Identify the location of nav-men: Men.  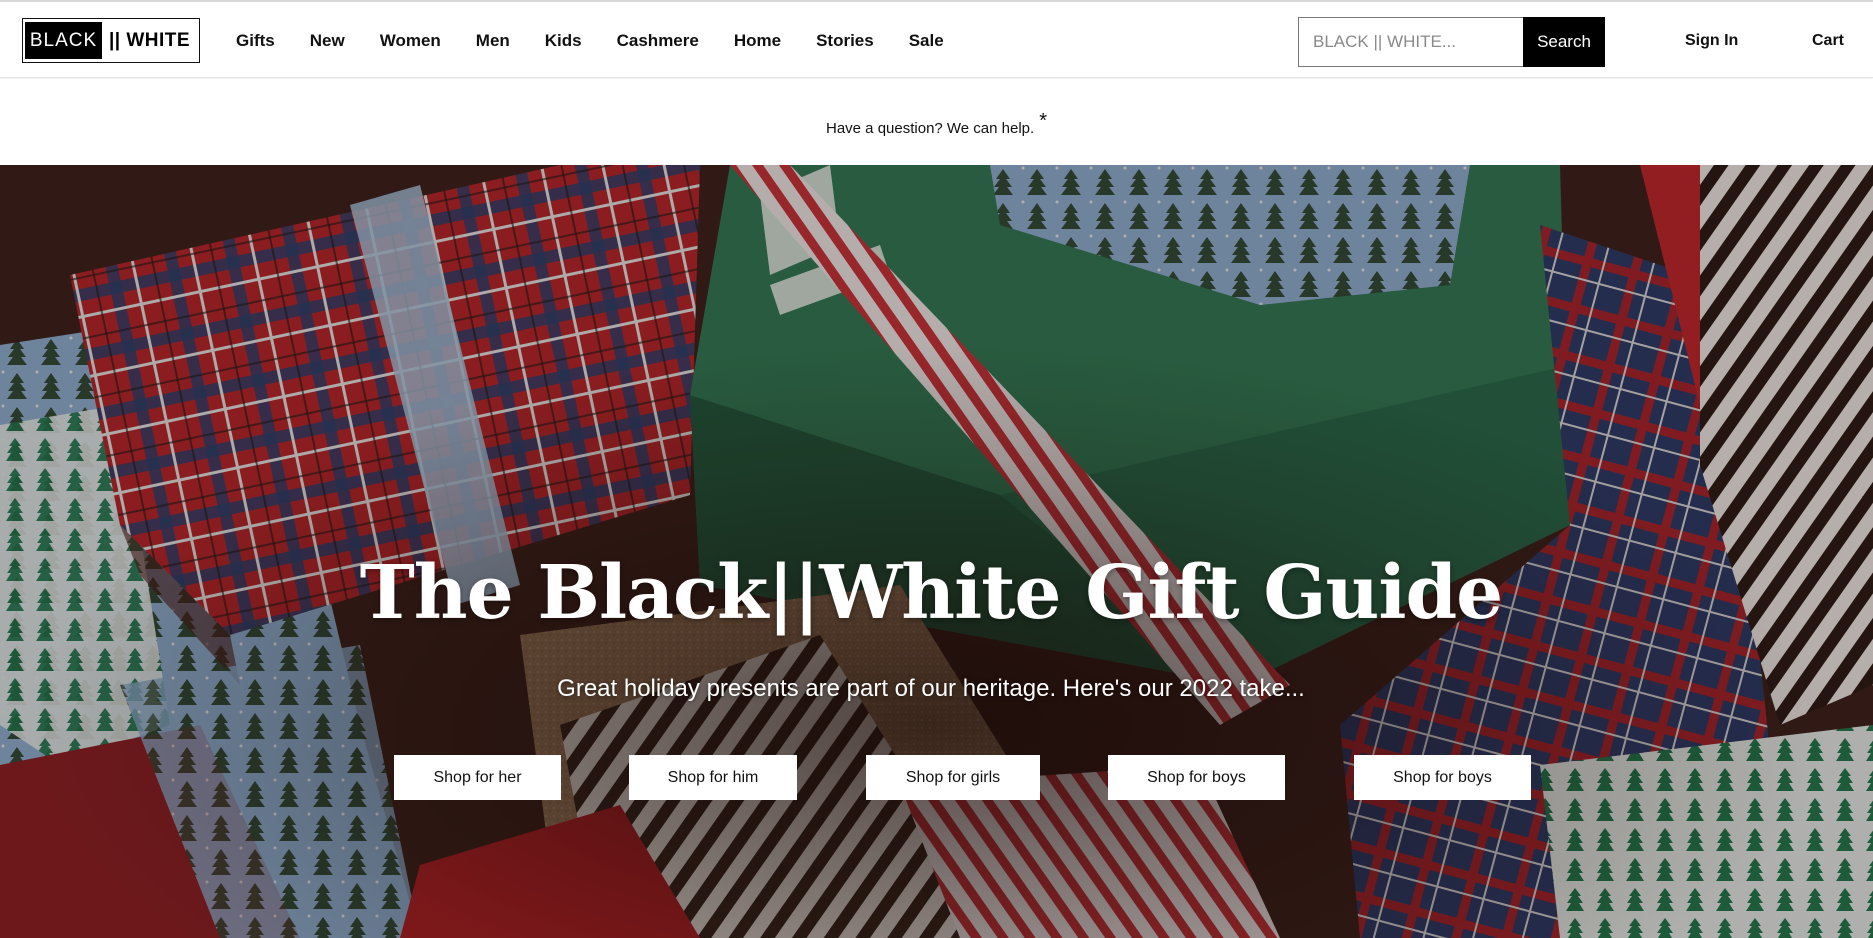
(493, 41).